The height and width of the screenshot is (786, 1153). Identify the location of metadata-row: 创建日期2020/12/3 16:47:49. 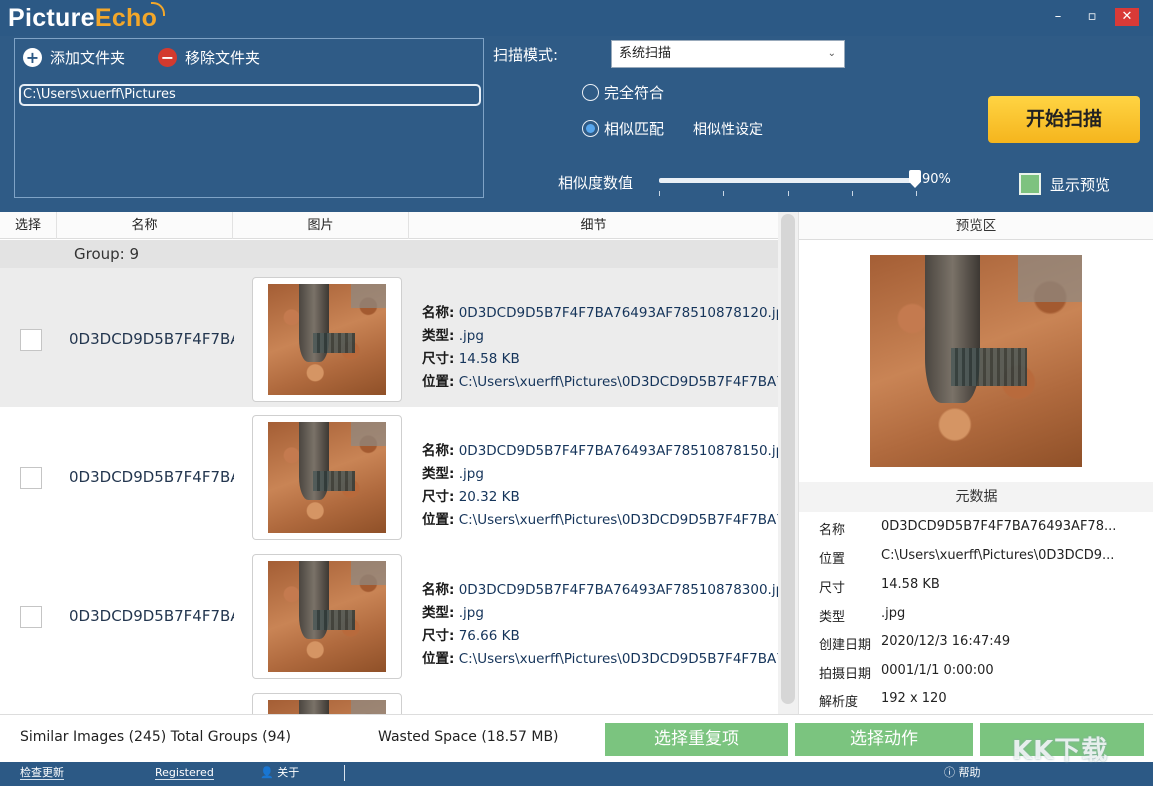
(975, 643).